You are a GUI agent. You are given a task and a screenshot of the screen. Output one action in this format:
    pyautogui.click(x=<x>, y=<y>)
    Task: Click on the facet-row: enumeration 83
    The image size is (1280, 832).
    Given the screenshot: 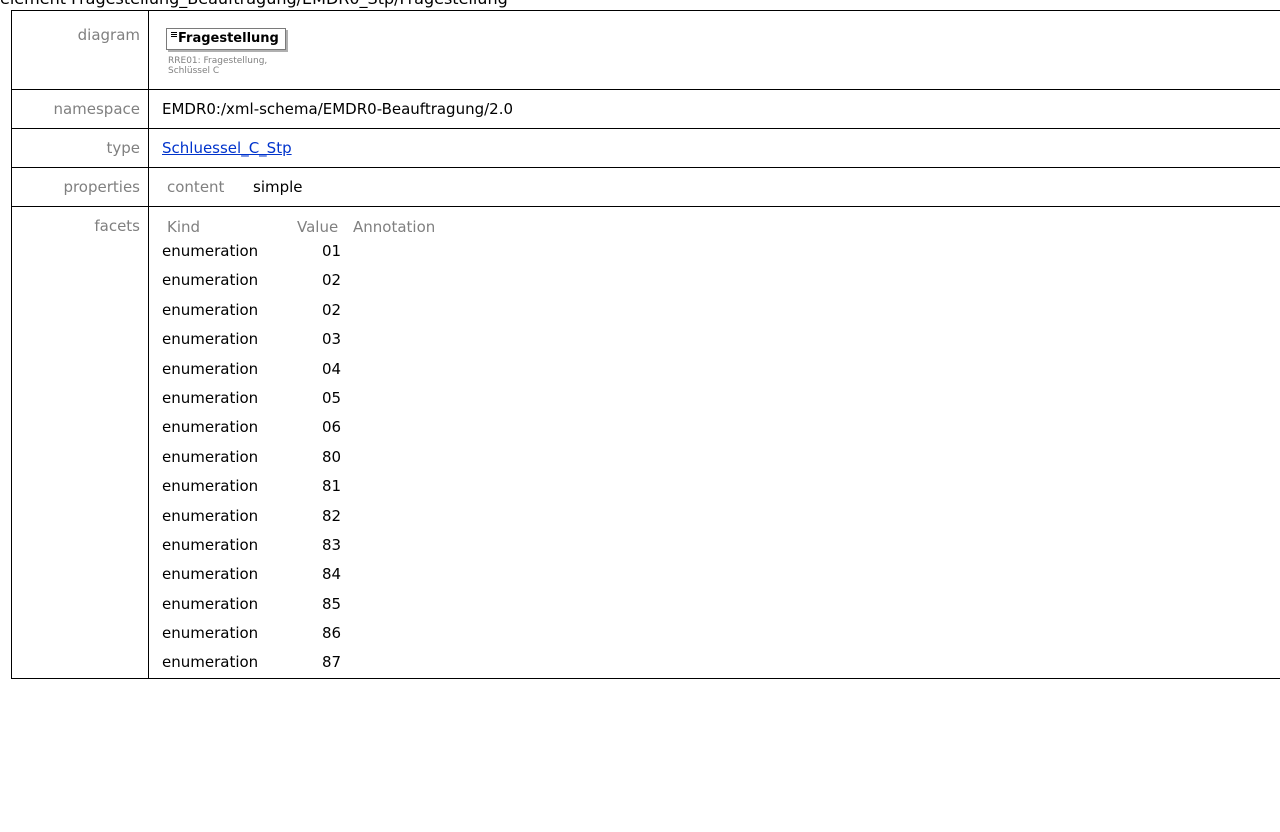 What is the action you would take?
    pyautogui.click(x=721, y=545)
    